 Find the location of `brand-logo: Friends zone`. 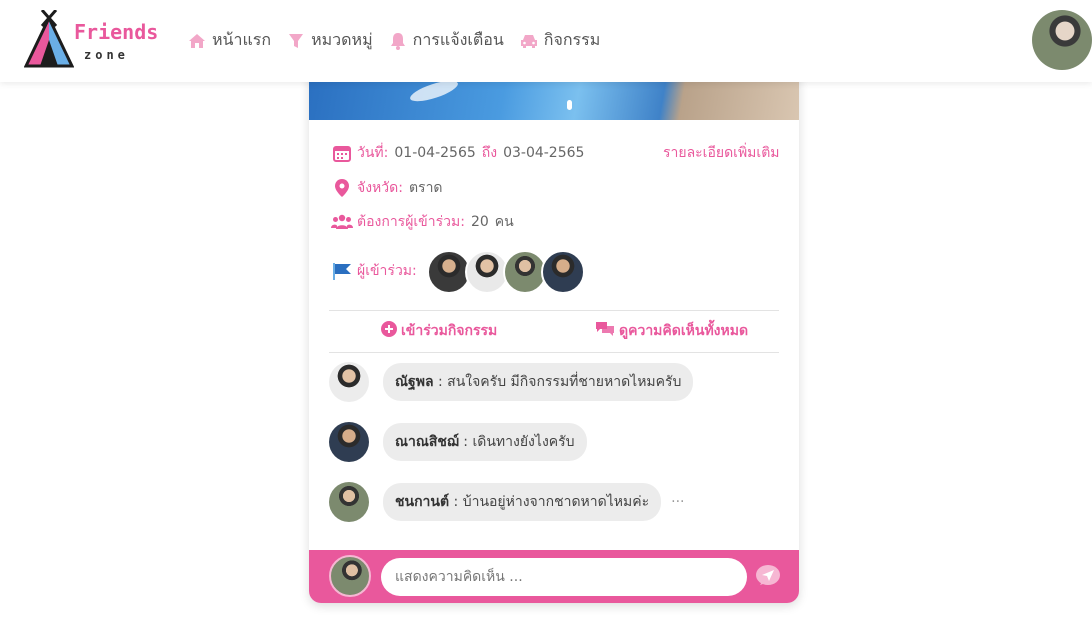

brand-logo: Friends zone is located at coordinates (90, 40).